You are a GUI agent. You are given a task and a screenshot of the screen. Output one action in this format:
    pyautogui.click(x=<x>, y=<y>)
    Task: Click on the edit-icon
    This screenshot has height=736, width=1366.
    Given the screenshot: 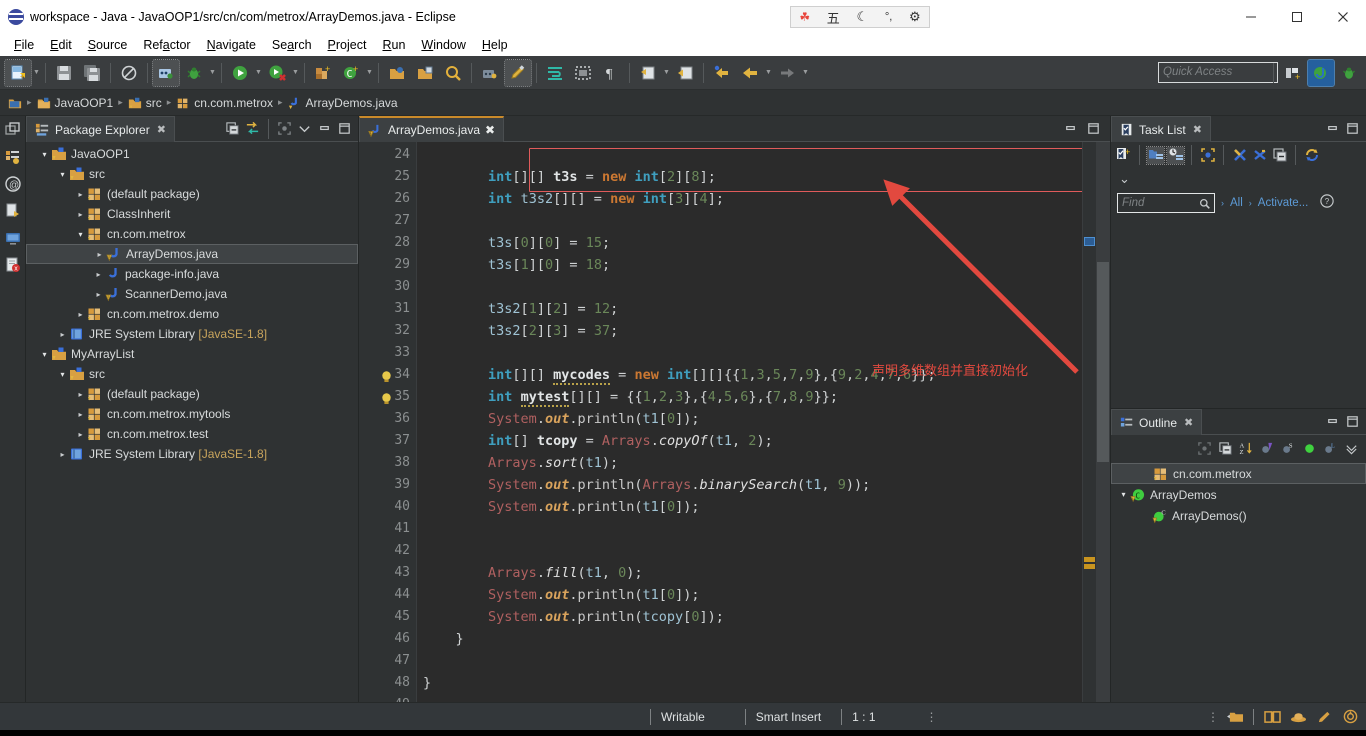 What is the action you would take?
    pyautogui.click(x=518, y=72)
    